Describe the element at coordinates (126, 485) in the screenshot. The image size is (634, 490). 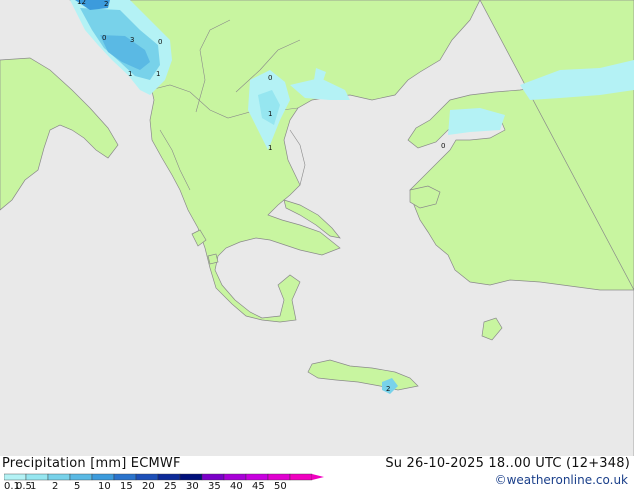
I see `scale-tick-label: 15` at that location.